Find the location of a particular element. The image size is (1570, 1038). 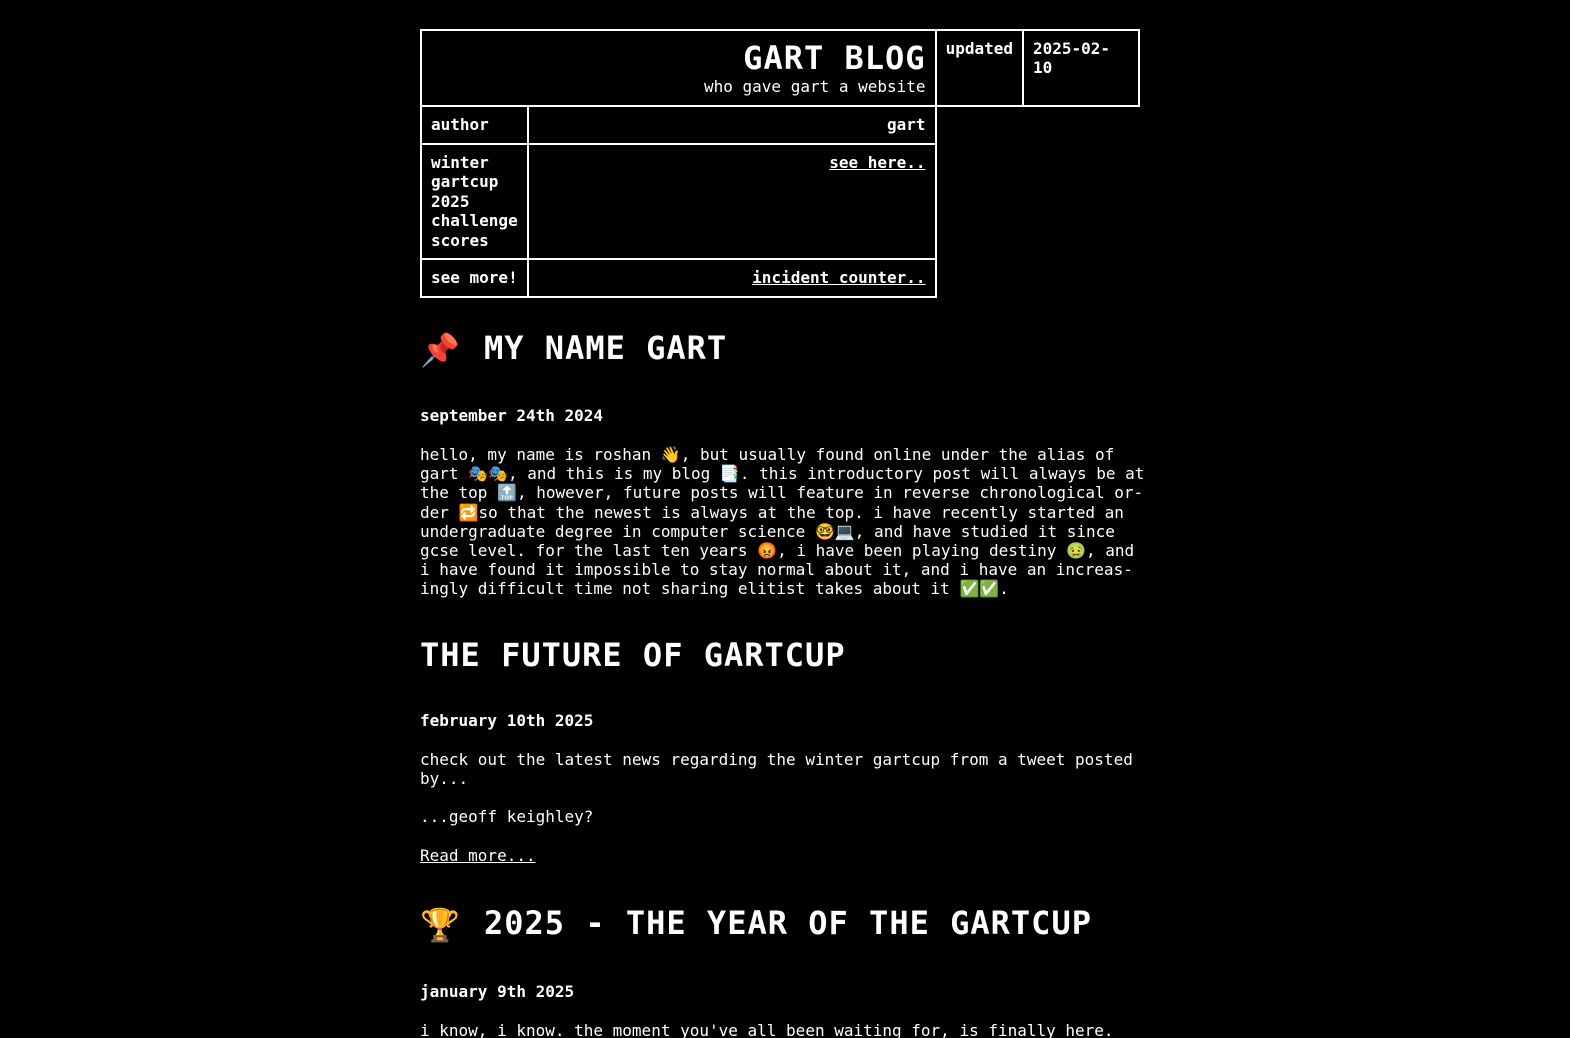

author-label: author is located at coordinates (474, 125).